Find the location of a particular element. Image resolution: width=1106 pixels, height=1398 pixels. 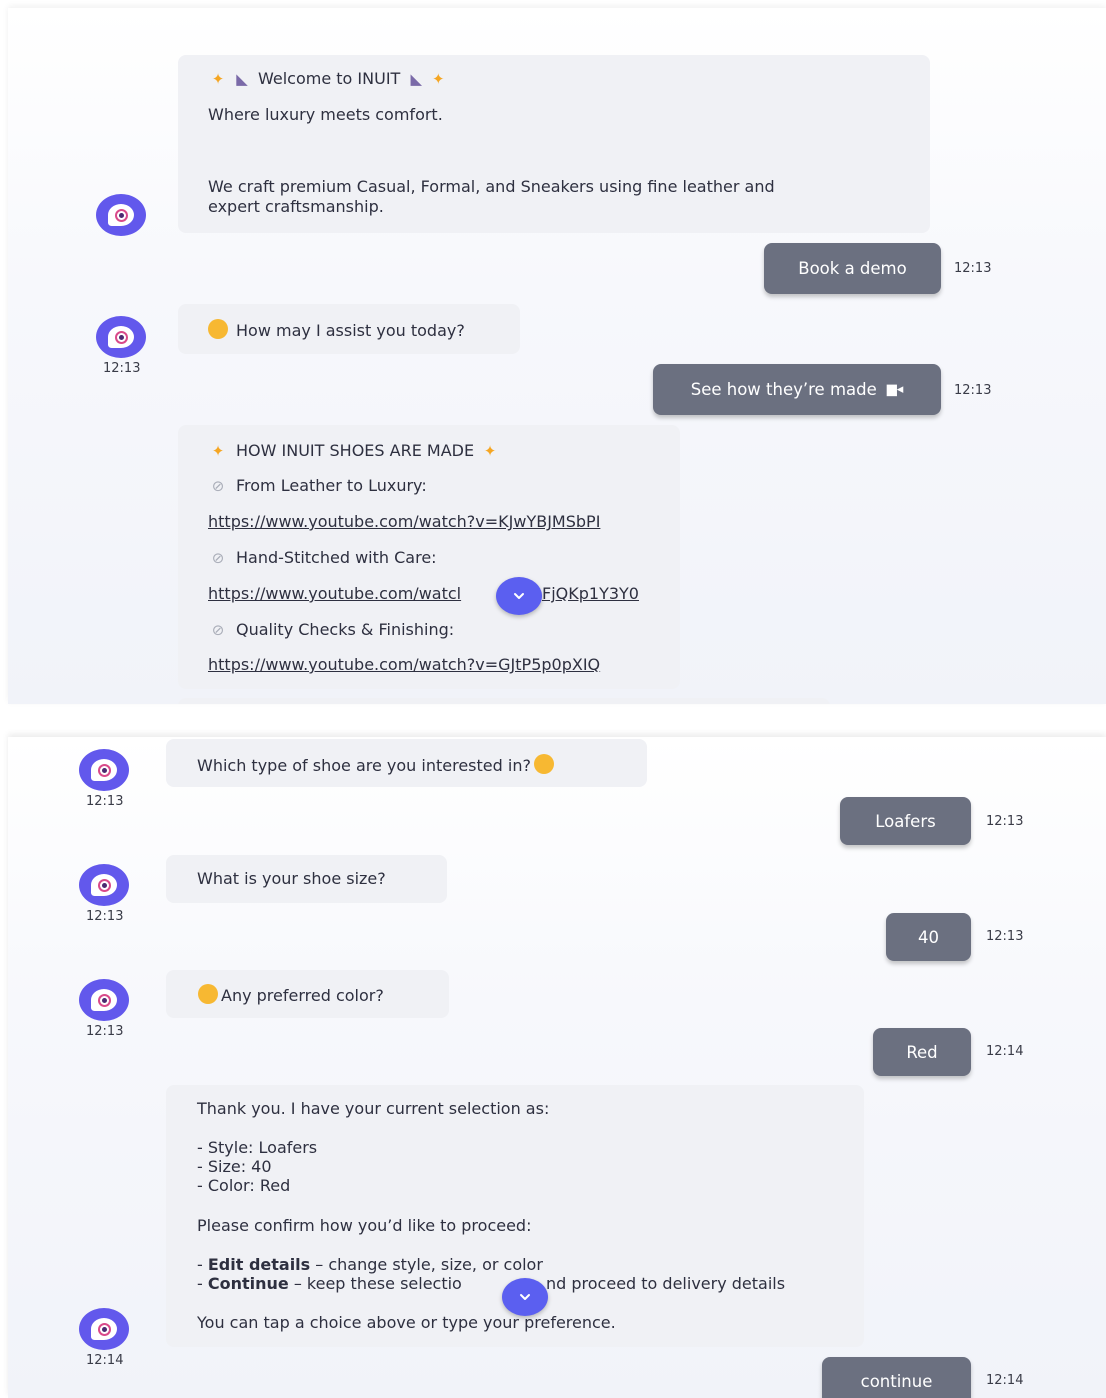

welcome-body-line2: expert craftsmanship. is located at coordinates (296, 206).